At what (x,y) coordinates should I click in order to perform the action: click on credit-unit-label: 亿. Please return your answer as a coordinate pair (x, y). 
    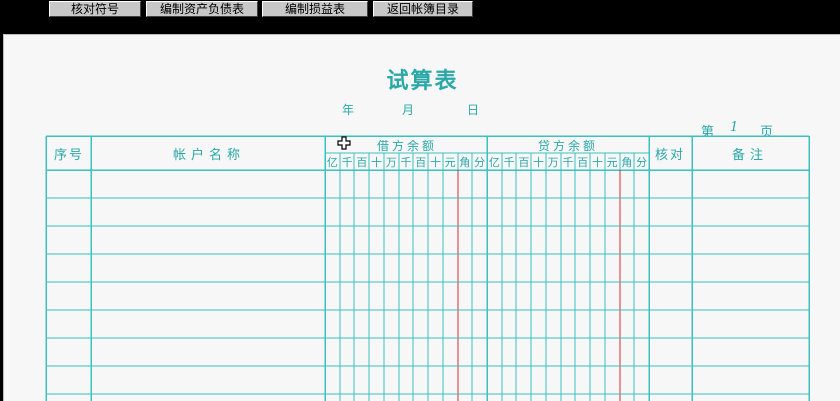
    Looking at the image, I should click on (494, 162).